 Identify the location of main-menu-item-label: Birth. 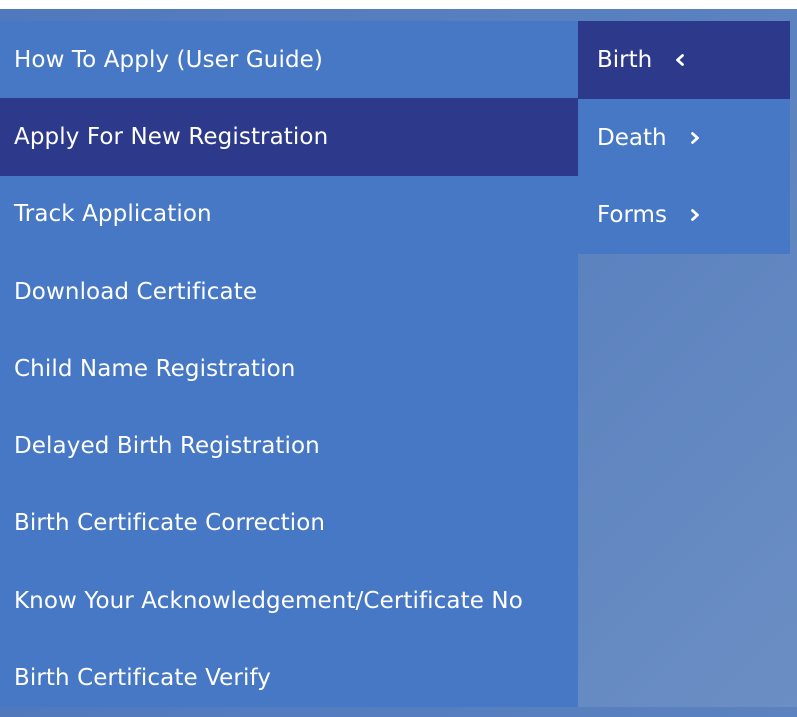
(625, 59).